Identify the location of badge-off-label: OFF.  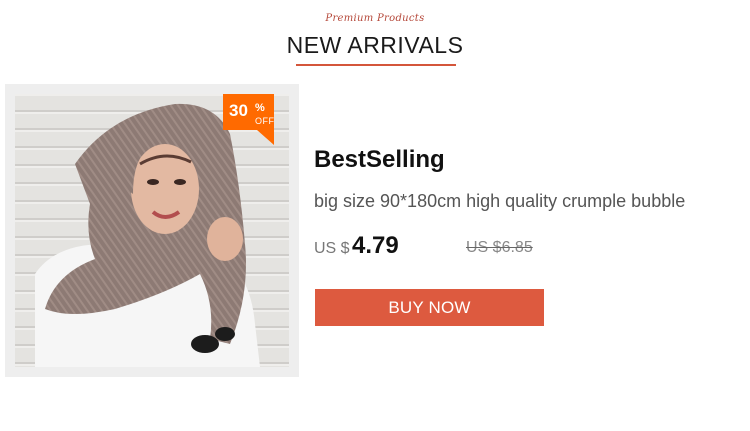
(265, 121).